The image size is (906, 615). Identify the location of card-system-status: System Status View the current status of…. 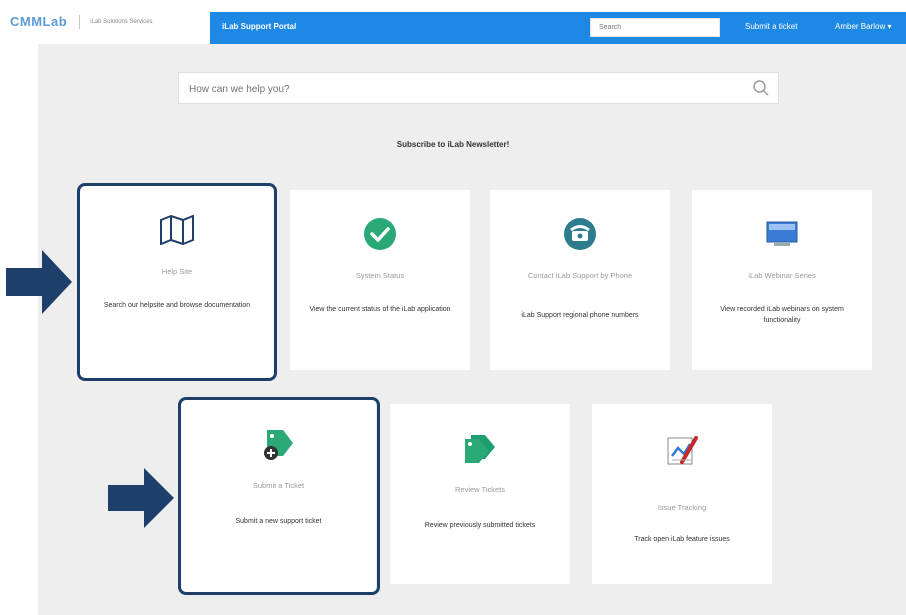
(380, 280).